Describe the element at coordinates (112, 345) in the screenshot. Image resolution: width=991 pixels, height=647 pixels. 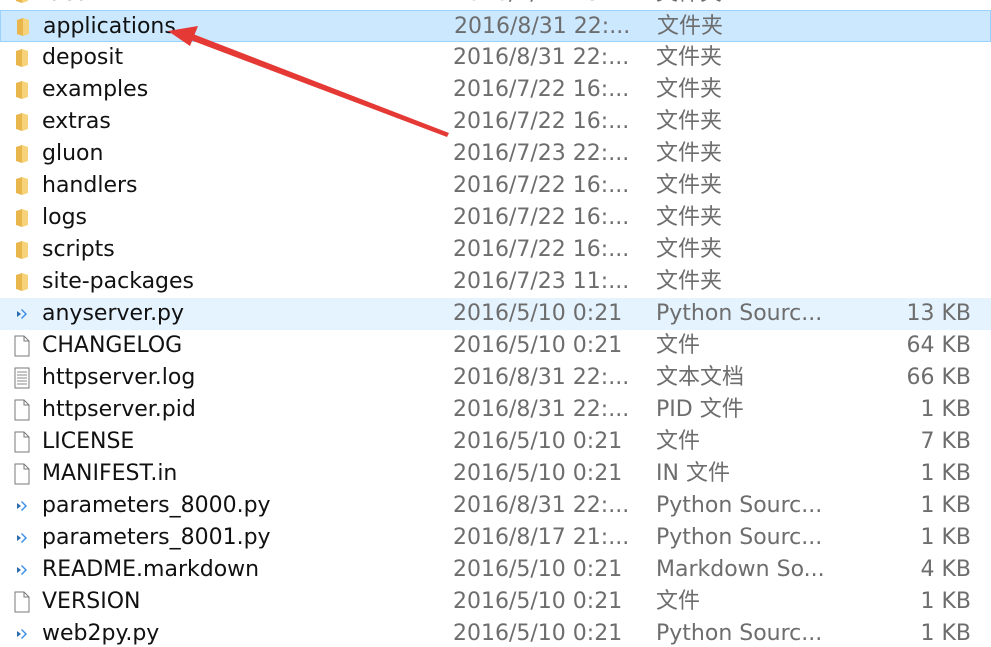
I see `file-name: CHANGELOG` at that location.